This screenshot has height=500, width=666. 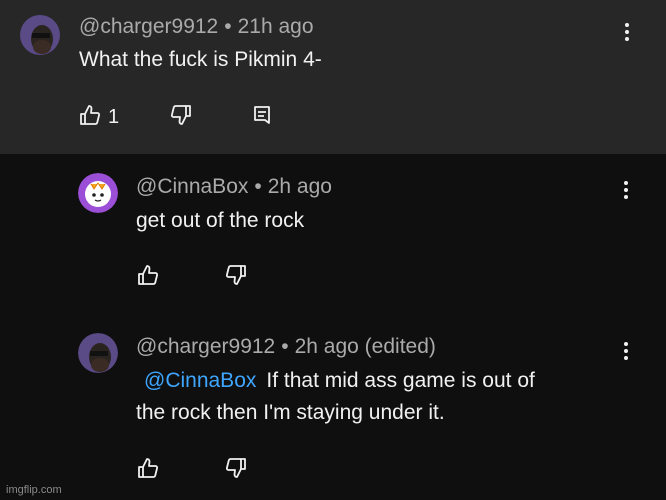 I want to click on comment-author: @CinnaBox, so click(x=192, y=186).